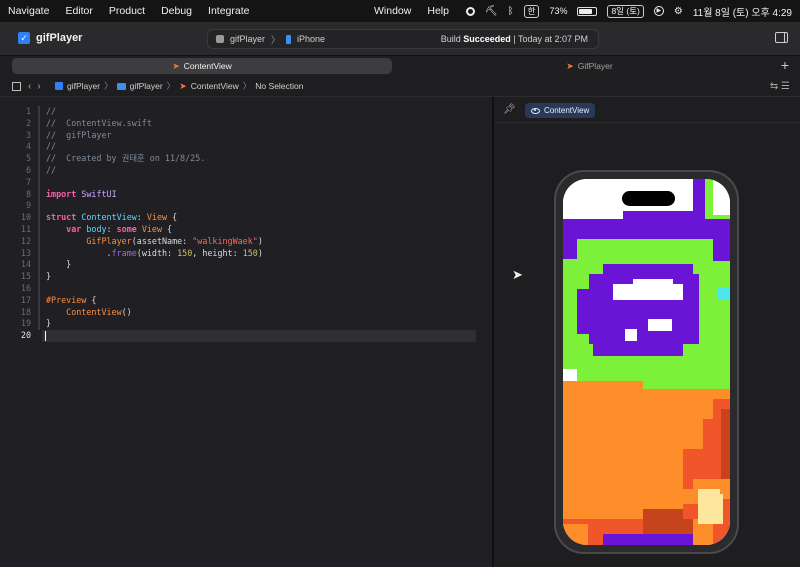  What do you see at coordinates (276, 39) in the screenshot?
I see `chevron-right-icon: 〉` at bounding box center [276, 39].